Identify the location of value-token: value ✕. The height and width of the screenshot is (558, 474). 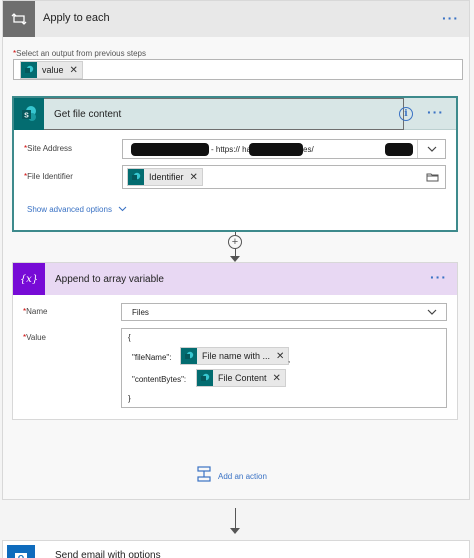
(51, 70).